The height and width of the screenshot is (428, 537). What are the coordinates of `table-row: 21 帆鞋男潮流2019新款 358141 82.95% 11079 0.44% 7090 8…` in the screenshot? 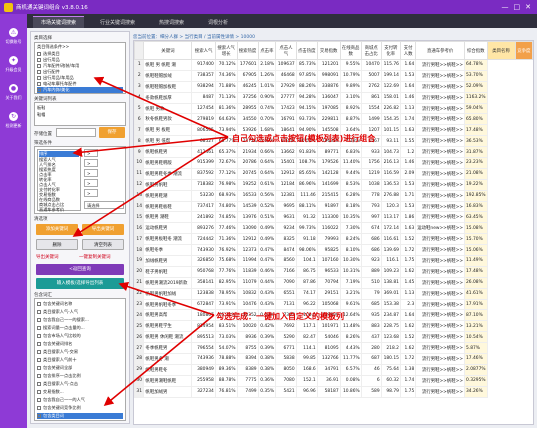 It's located at (333, 282).